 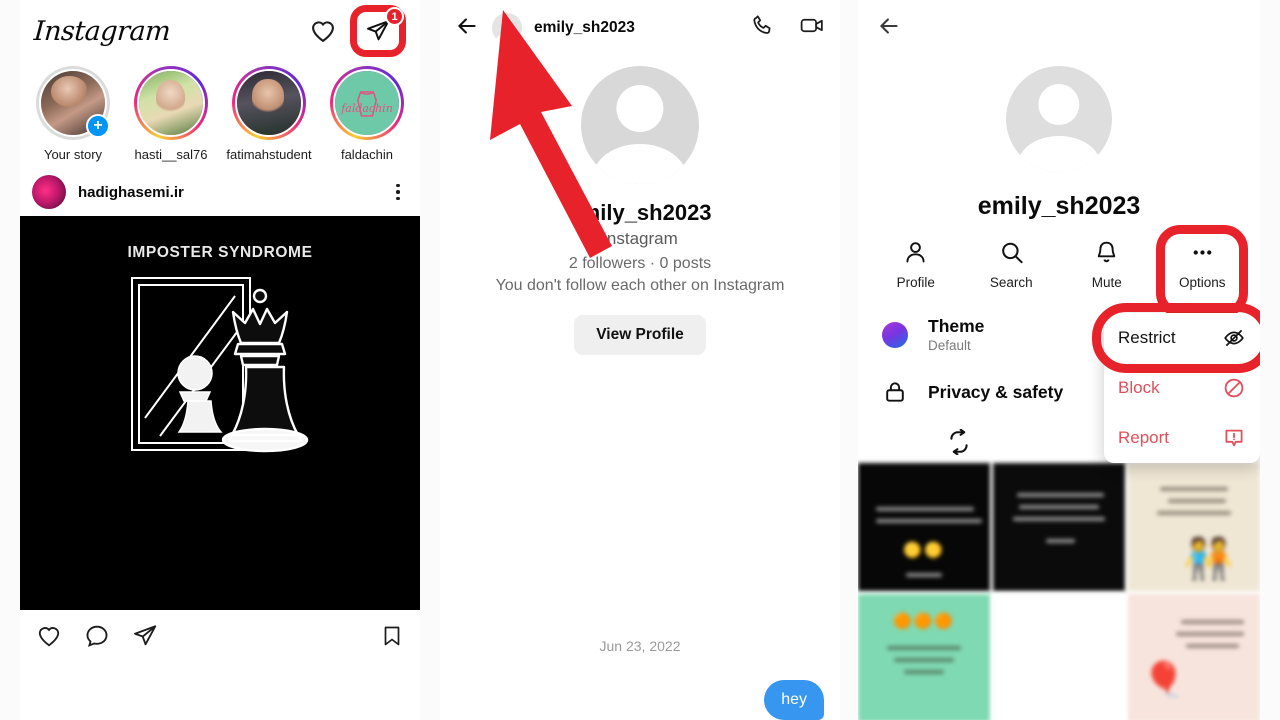 I want to click on story-item: faldachin faldachin, so click(x=367, y=114).